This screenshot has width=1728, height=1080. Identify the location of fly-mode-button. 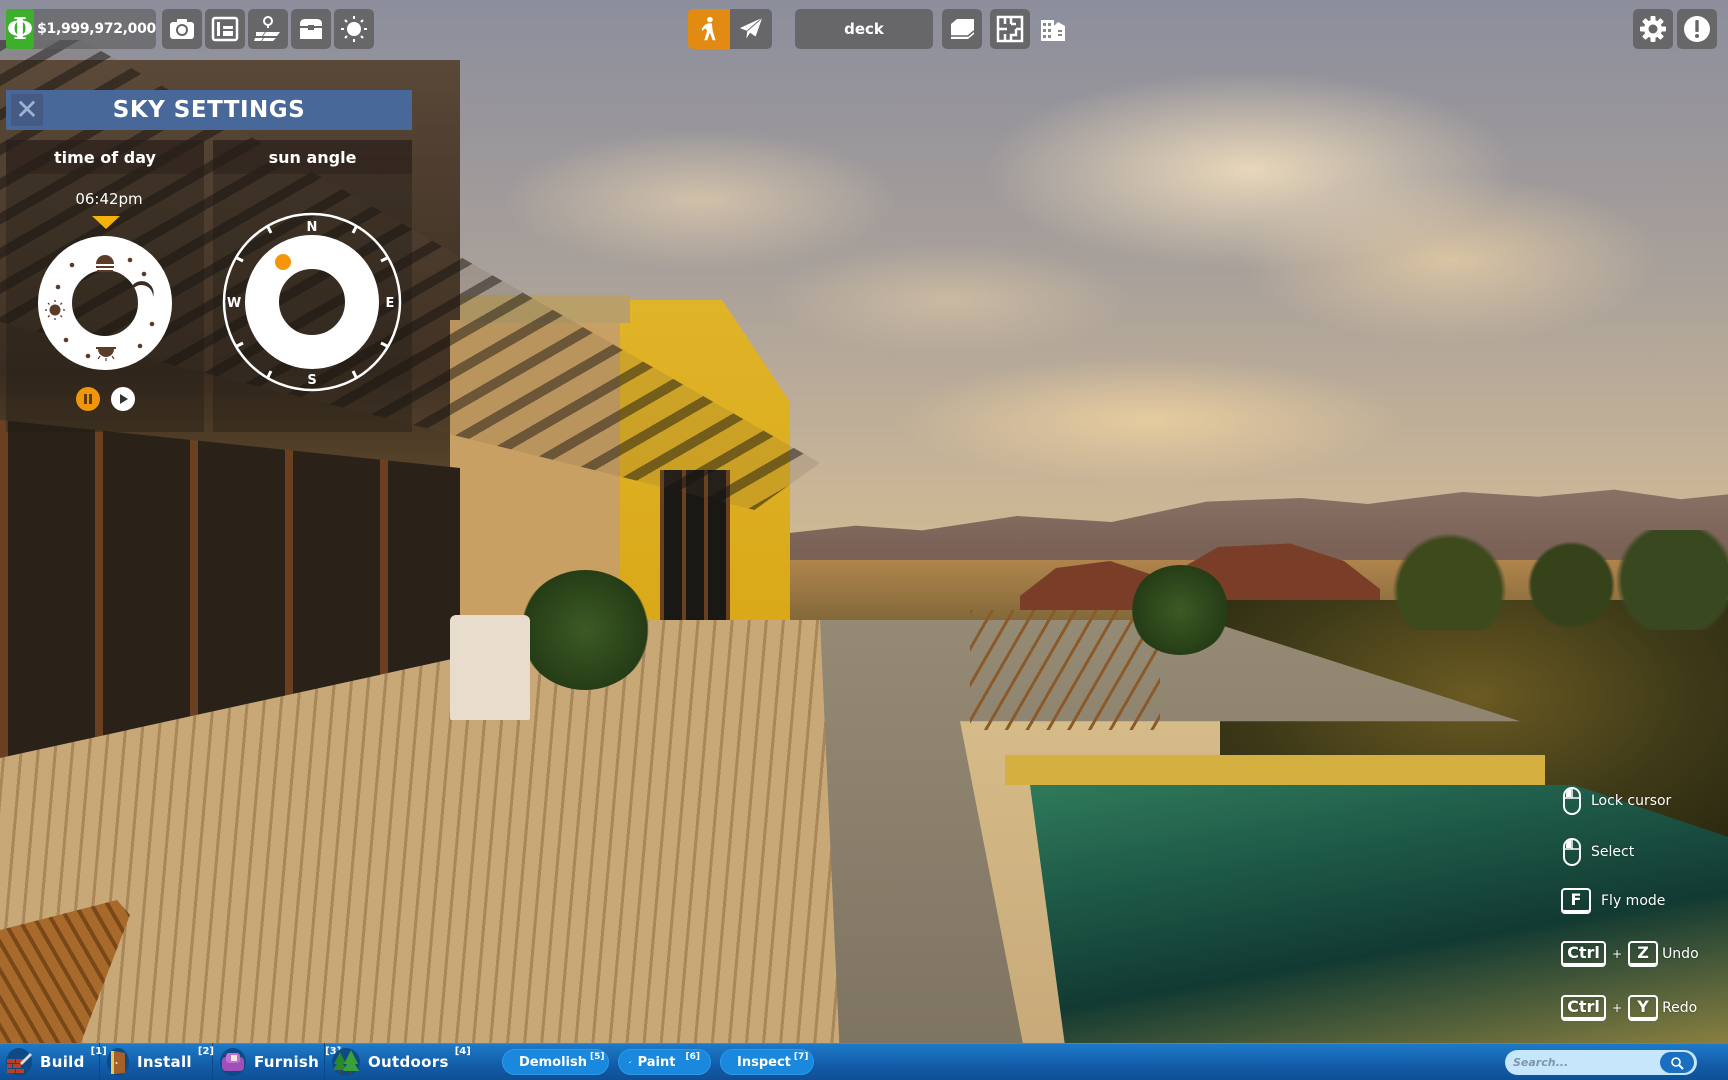
(751, 29).